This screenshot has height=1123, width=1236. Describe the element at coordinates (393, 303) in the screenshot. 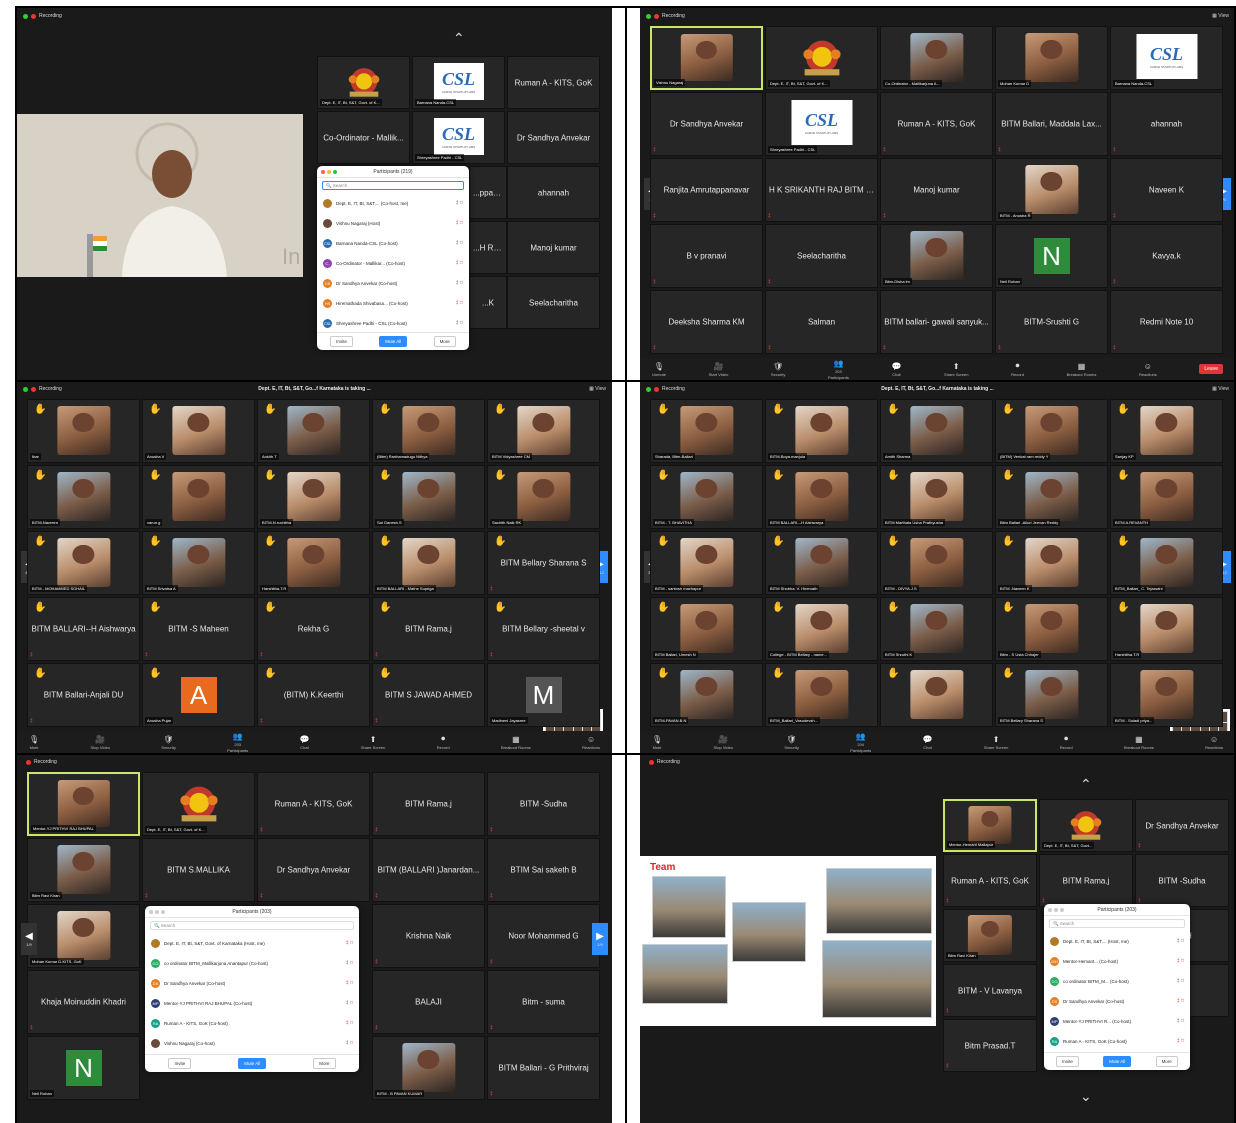

I see `participant-row: HS Hiremathada Shivabasa... (Co-host) ‡ □` at that location.